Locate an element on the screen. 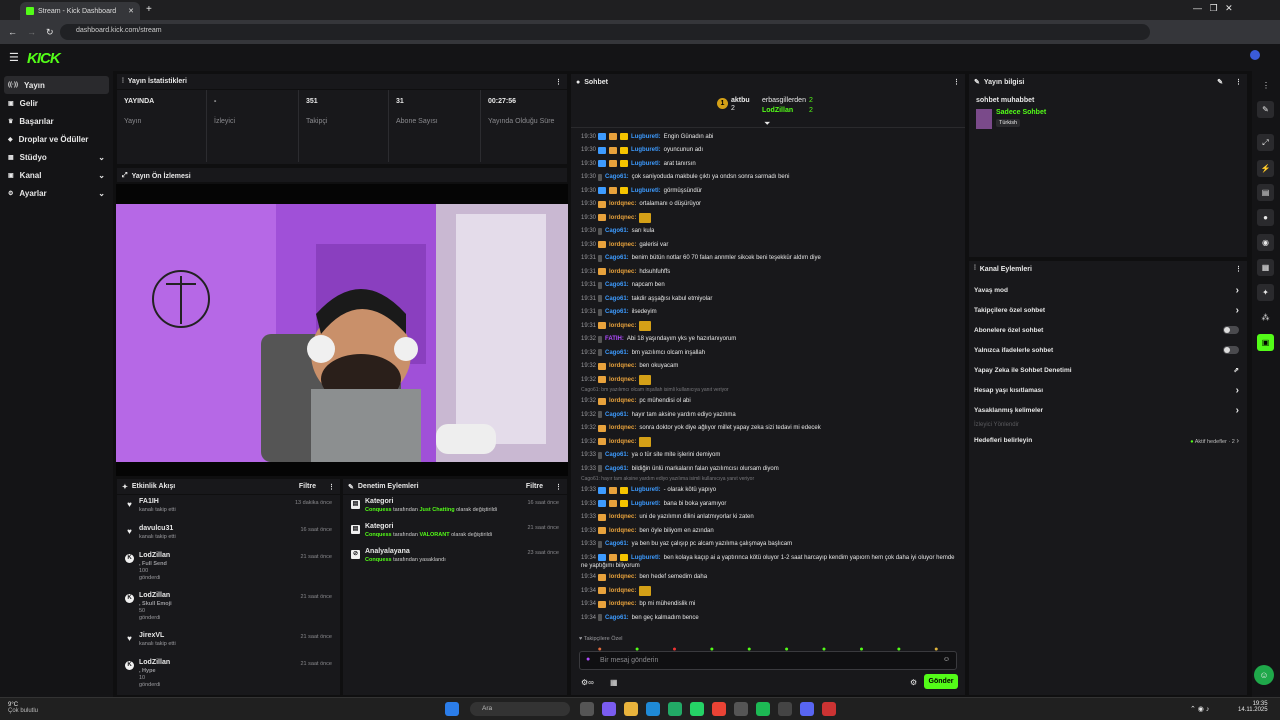 This screenshot has height=720, width=1280. send-button: Gönder is located at coordinates (941, 681).